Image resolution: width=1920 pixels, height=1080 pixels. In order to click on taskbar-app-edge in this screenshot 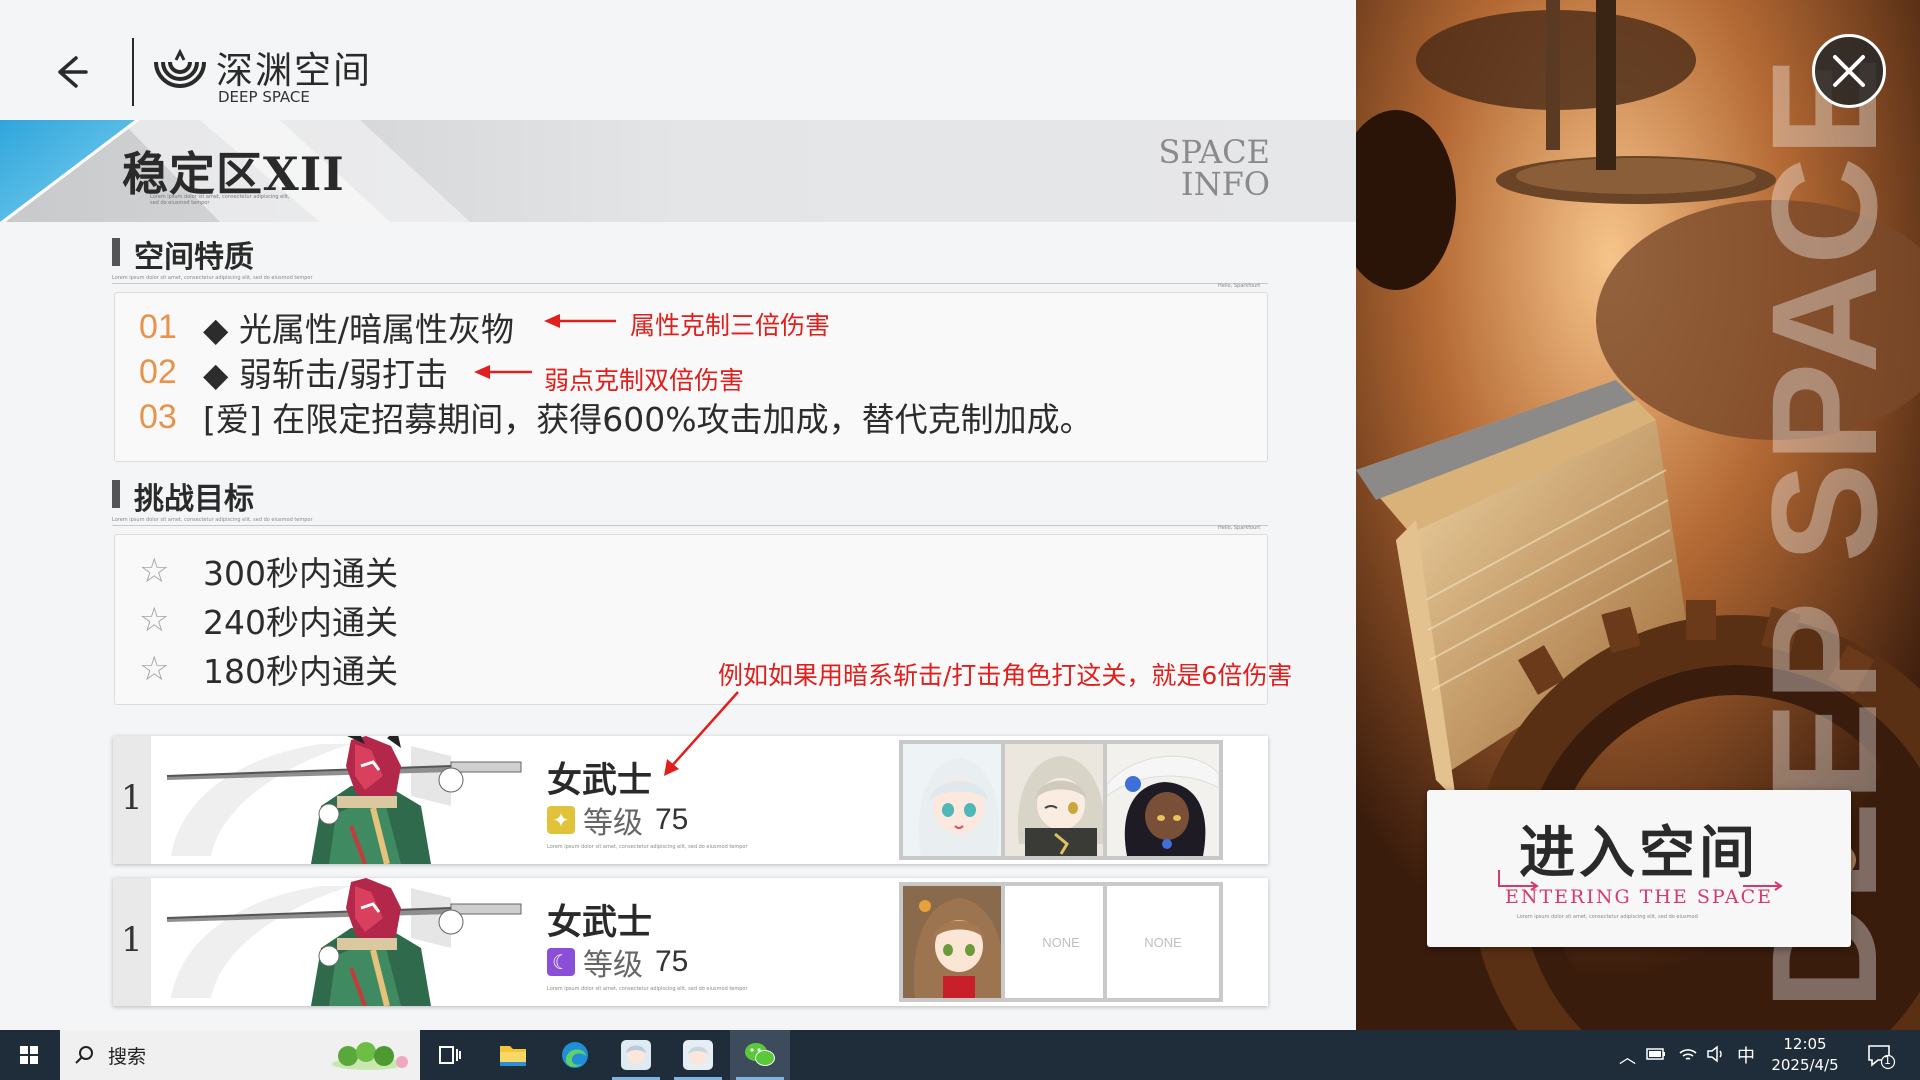, I will do `click(575, 1055)`.